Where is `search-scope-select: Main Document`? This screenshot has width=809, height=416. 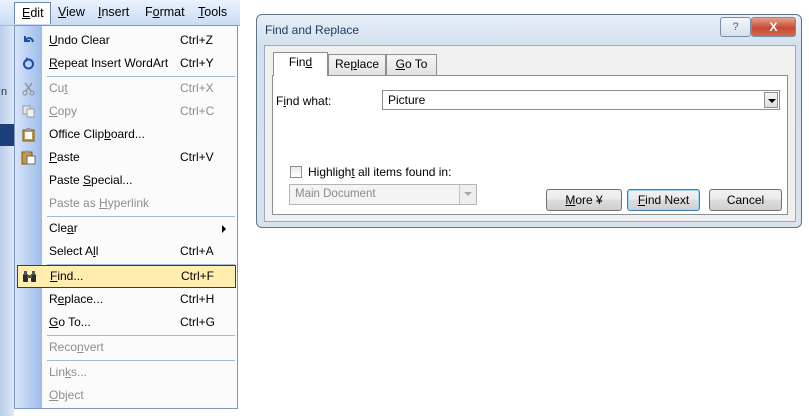 search-scope-select: Main Document is located at coordinates (383, 194).